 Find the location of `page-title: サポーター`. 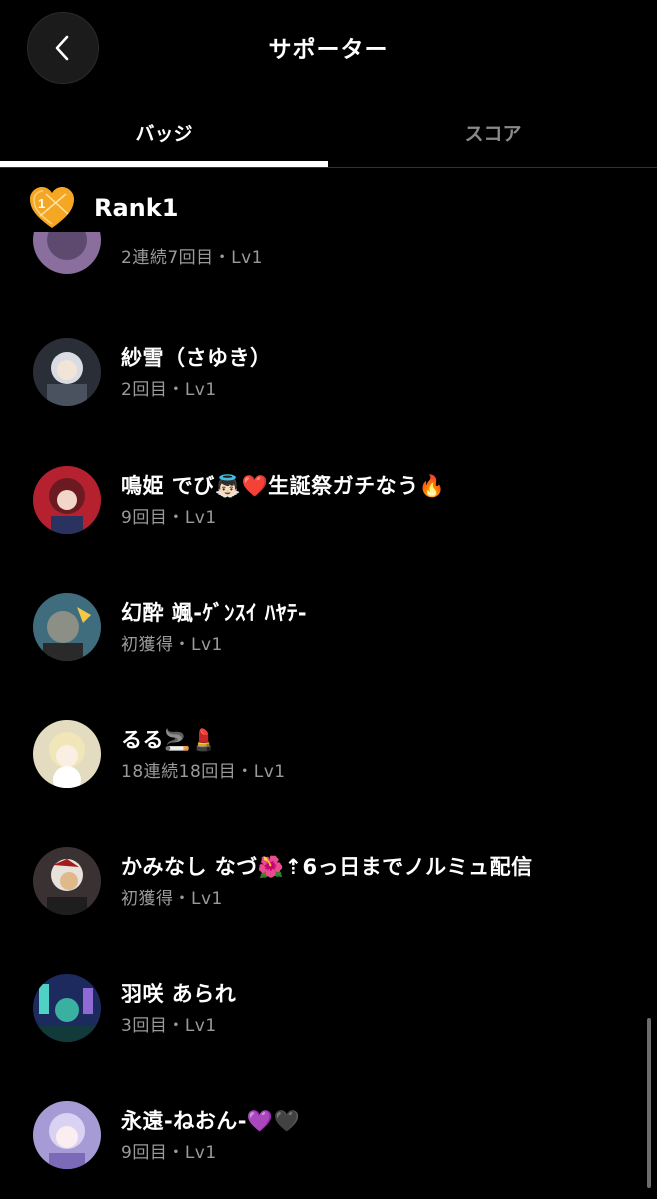

page-title: サポーター is located at coordinates (328, 50).